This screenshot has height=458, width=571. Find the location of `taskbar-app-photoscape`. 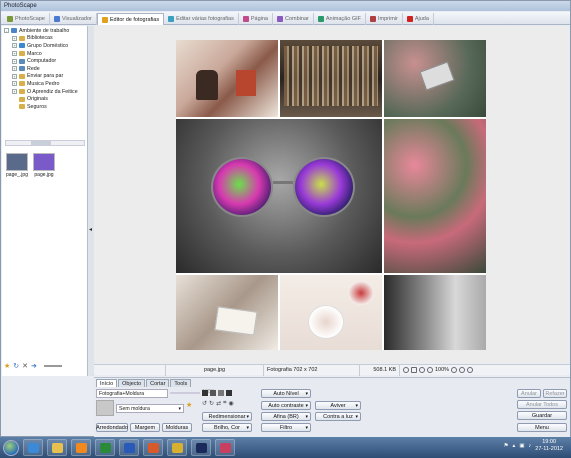

taskbar-app-photoscape is located at coordinates (225, 447).